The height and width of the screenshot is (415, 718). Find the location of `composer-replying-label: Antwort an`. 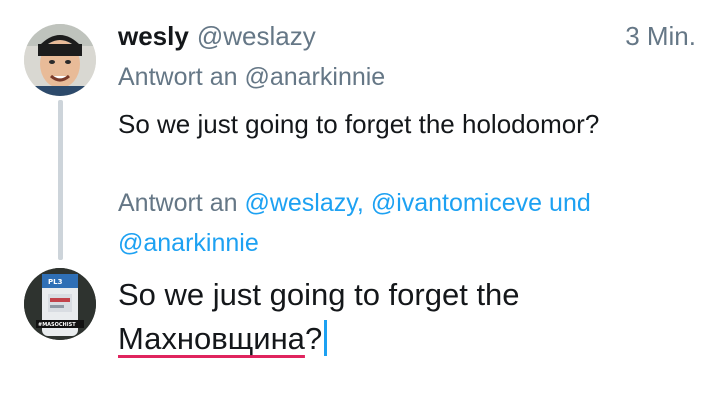

composer-replying-label: Antwort an is located at coordinates (178, 203).